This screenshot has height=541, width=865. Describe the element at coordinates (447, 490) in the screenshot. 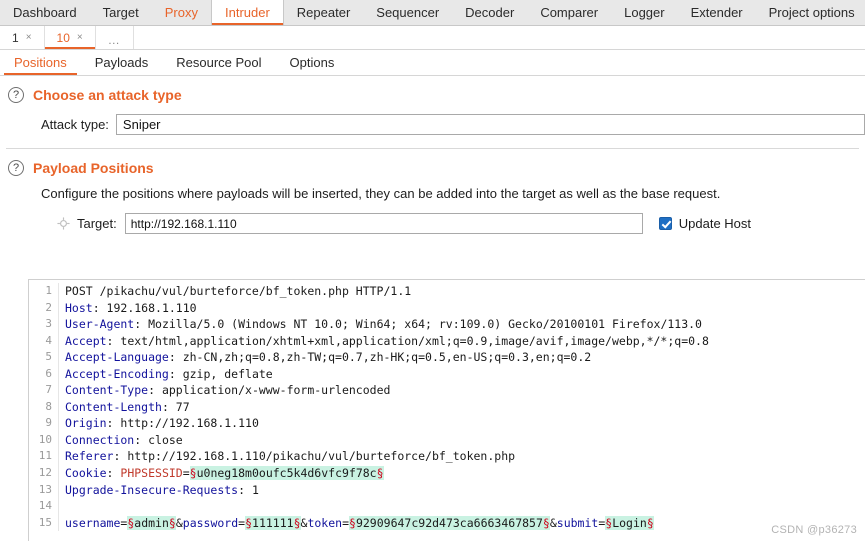

I see `request-line: 13 Upgrade-Insecure-Requests: 1` at that location.